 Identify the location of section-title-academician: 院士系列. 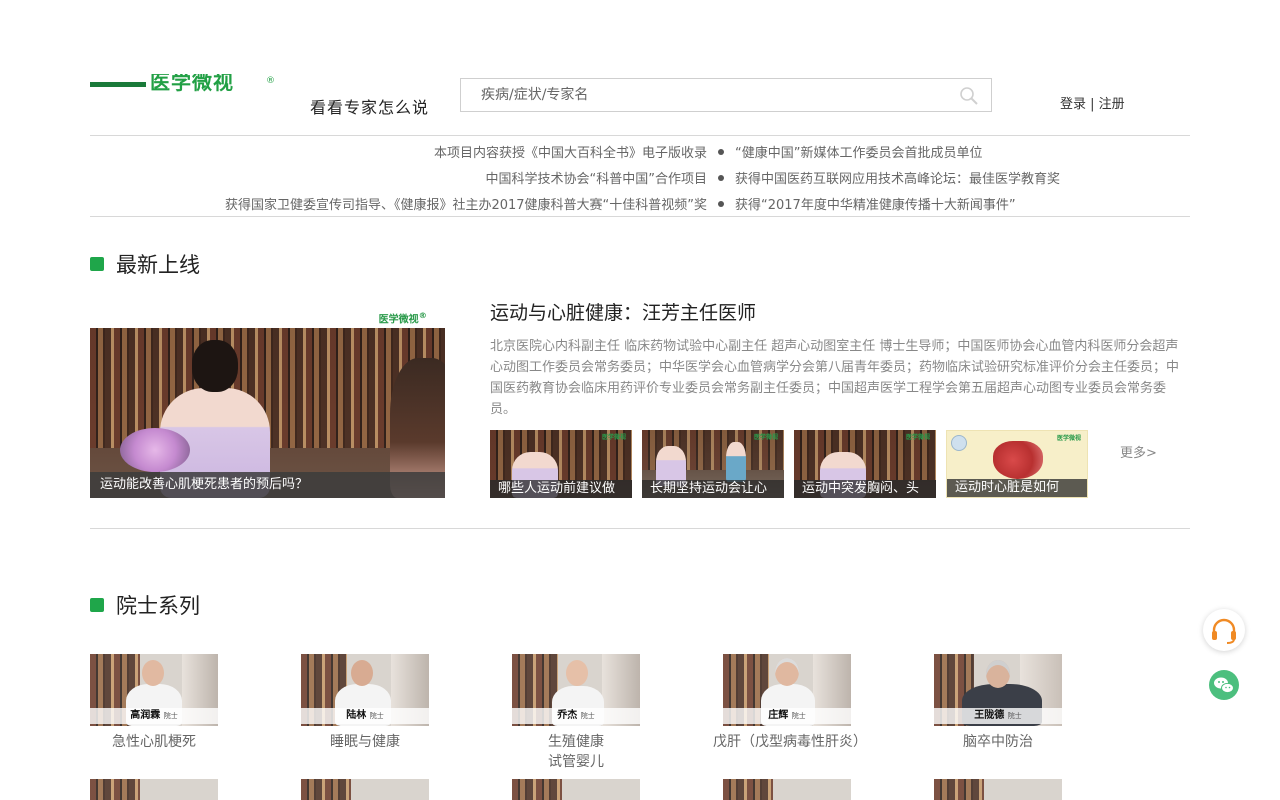
(145, 605).